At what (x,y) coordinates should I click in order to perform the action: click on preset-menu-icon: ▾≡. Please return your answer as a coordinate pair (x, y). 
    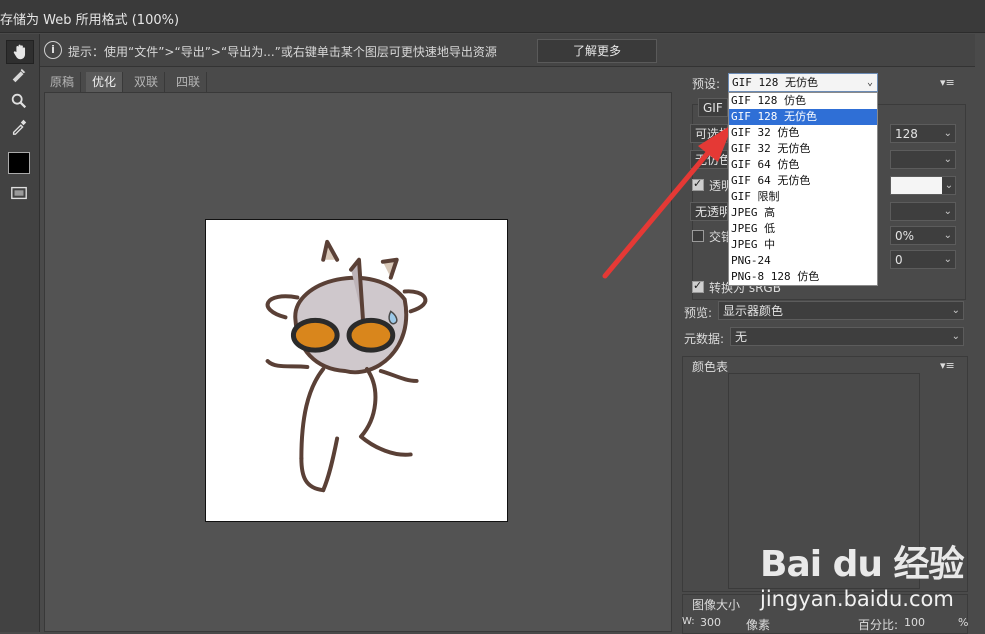
    Looking at the image, I should click on (947, 82).